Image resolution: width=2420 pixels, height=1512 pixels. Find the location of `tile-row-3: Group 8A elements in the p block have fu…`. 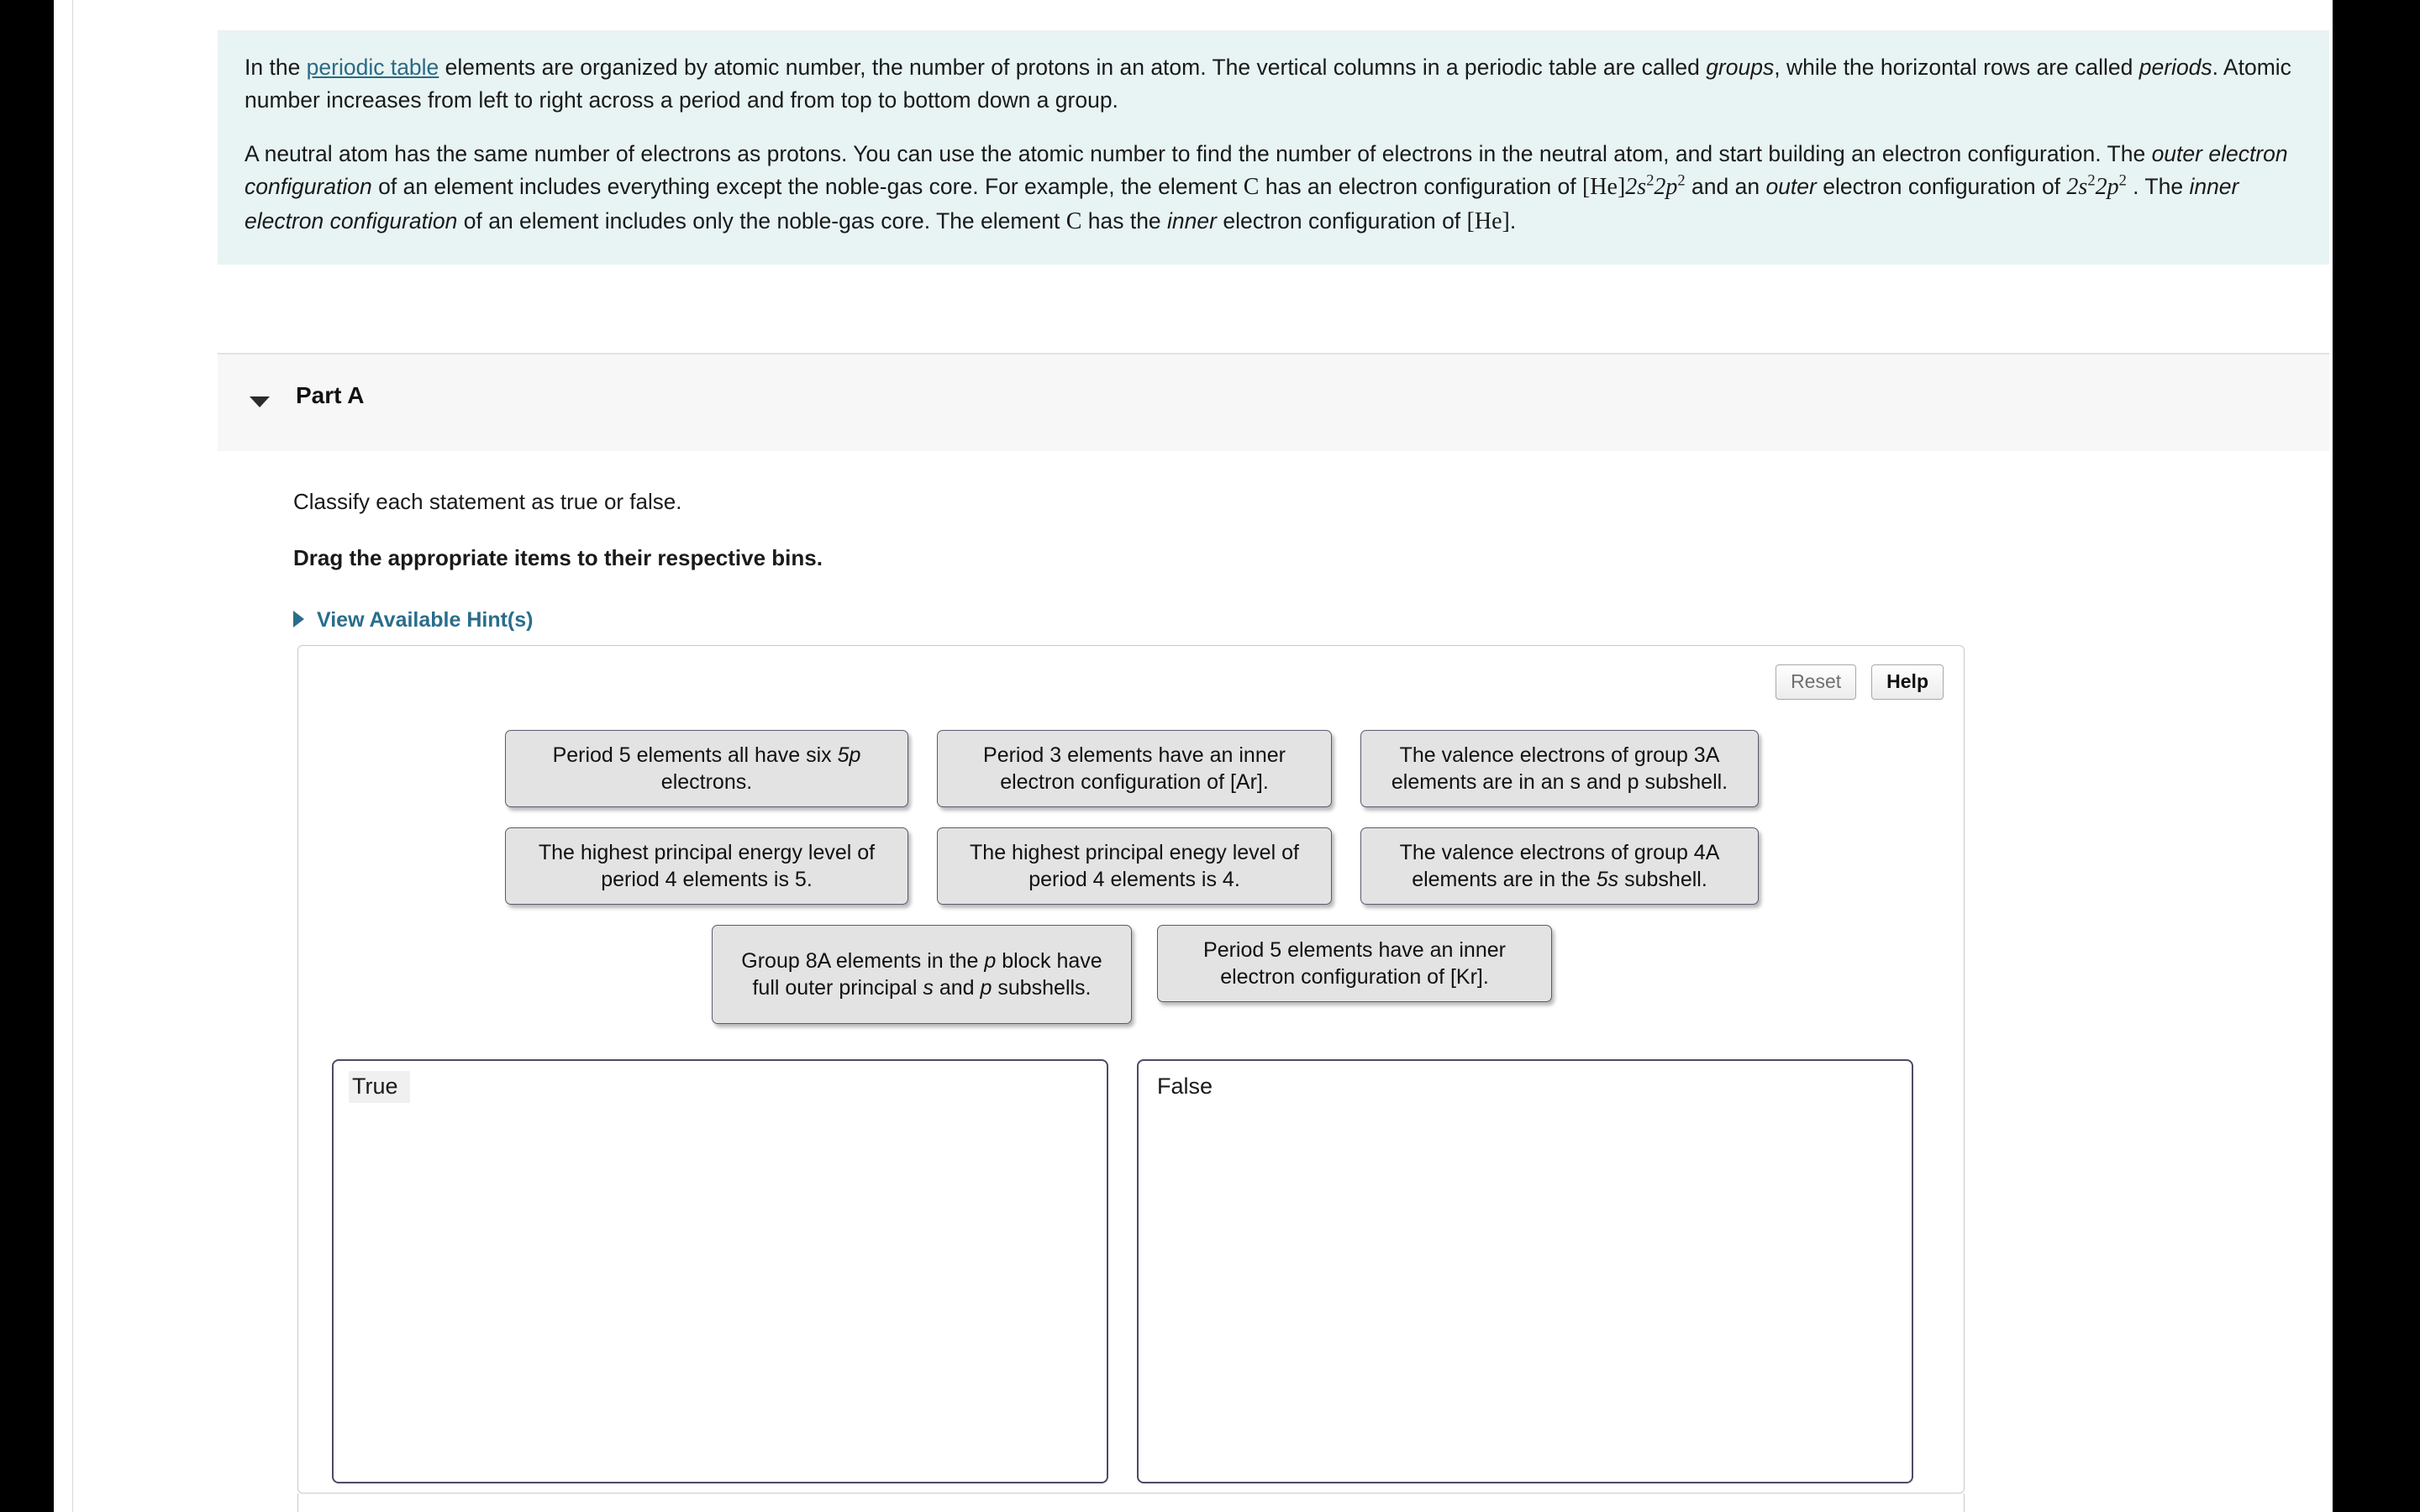

tile-row-3: Group 8A elements in the p block have fu… is located at coordinates (1132, 974).